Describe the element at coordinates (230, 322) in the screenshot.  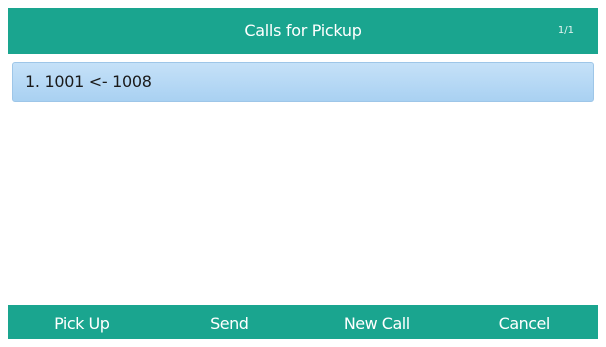
I see `send-button: Send` at that location.